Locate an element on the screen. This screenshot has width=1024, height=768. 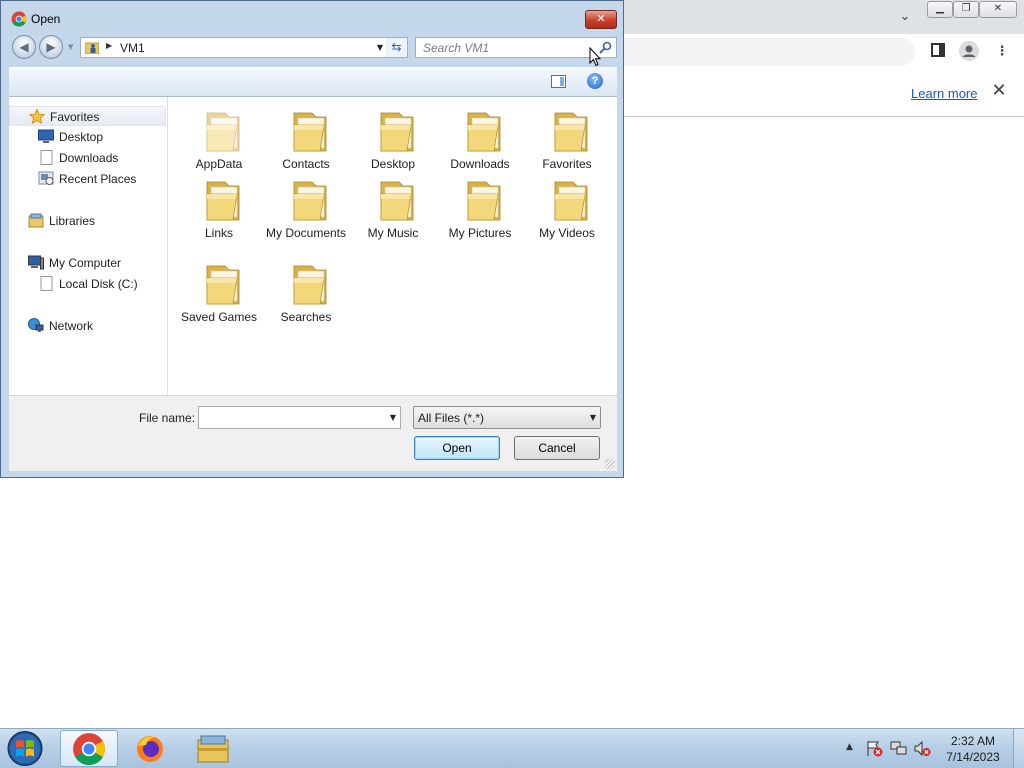
minimize-button: ▁ is located at coordinates (940, 9).